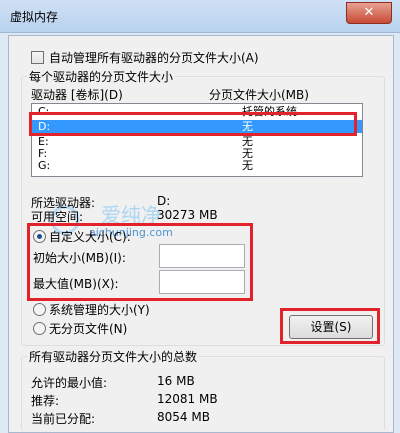 This screenshot has width=400, height=433. I want to click on min-allowed-value: 16 MB, so click(176, 381).